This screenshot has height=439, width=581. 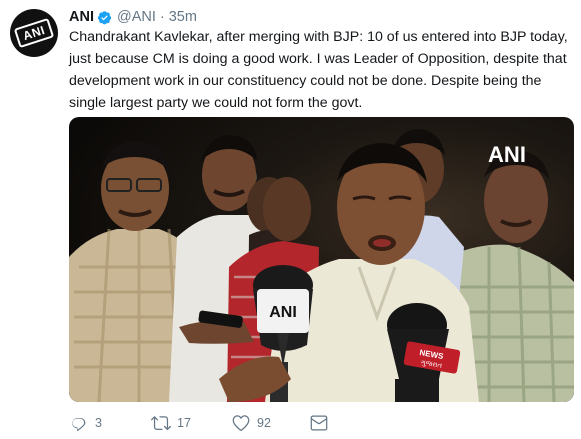 I want to click on direct-message-icon, so click(x=319, y=423).